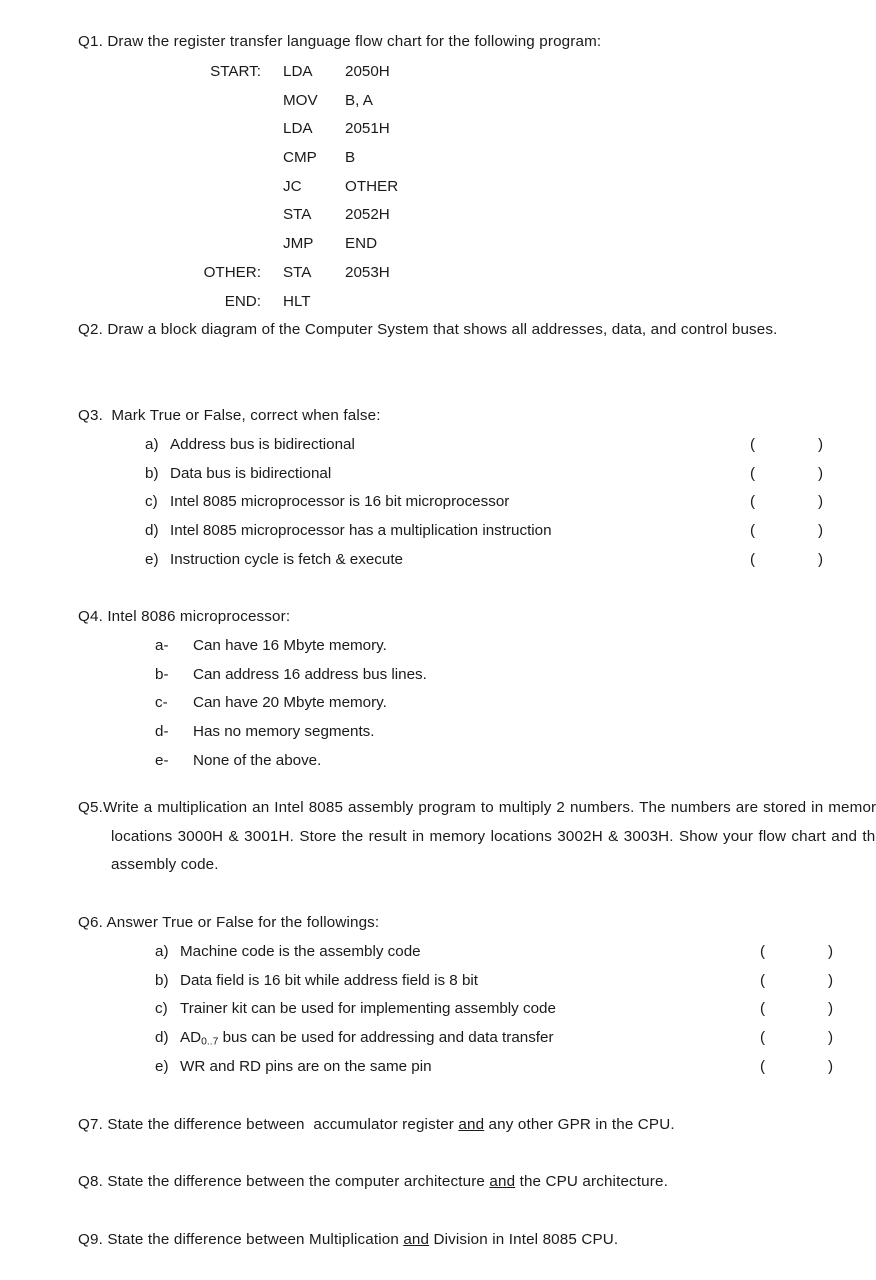  What do you see at coordinates (495, 560) in the screenshot?
I see `true-false-row: e) Instruction cycle is fetch & execute ()` at bounding box center [495, 560].